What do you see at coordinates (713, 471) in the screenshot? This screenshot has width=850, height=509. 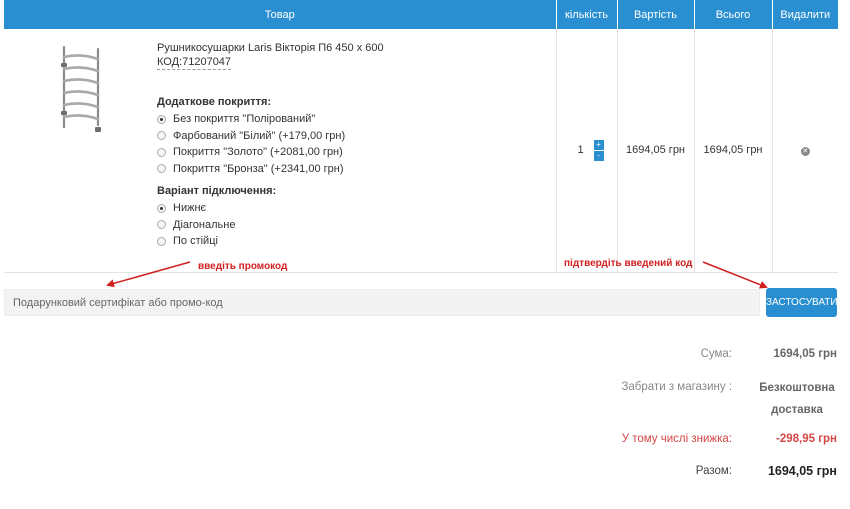 I see `total-label: Разом:` at bounding box center [713, 471].